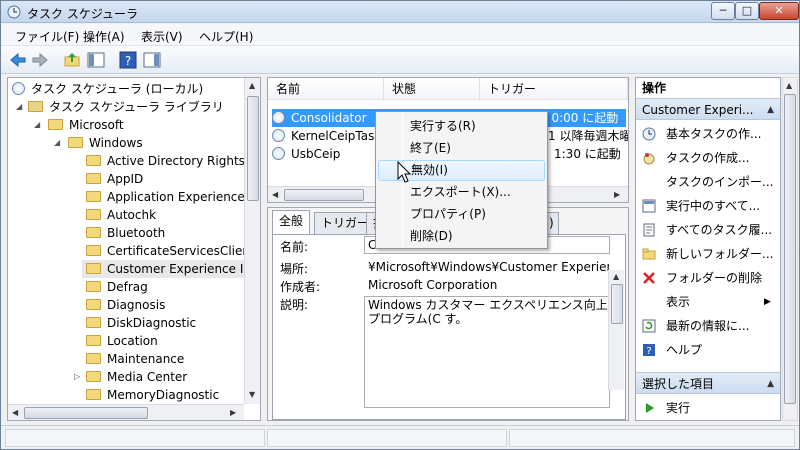  I want to click on menu-view: 表示(V), so click(162, 36).